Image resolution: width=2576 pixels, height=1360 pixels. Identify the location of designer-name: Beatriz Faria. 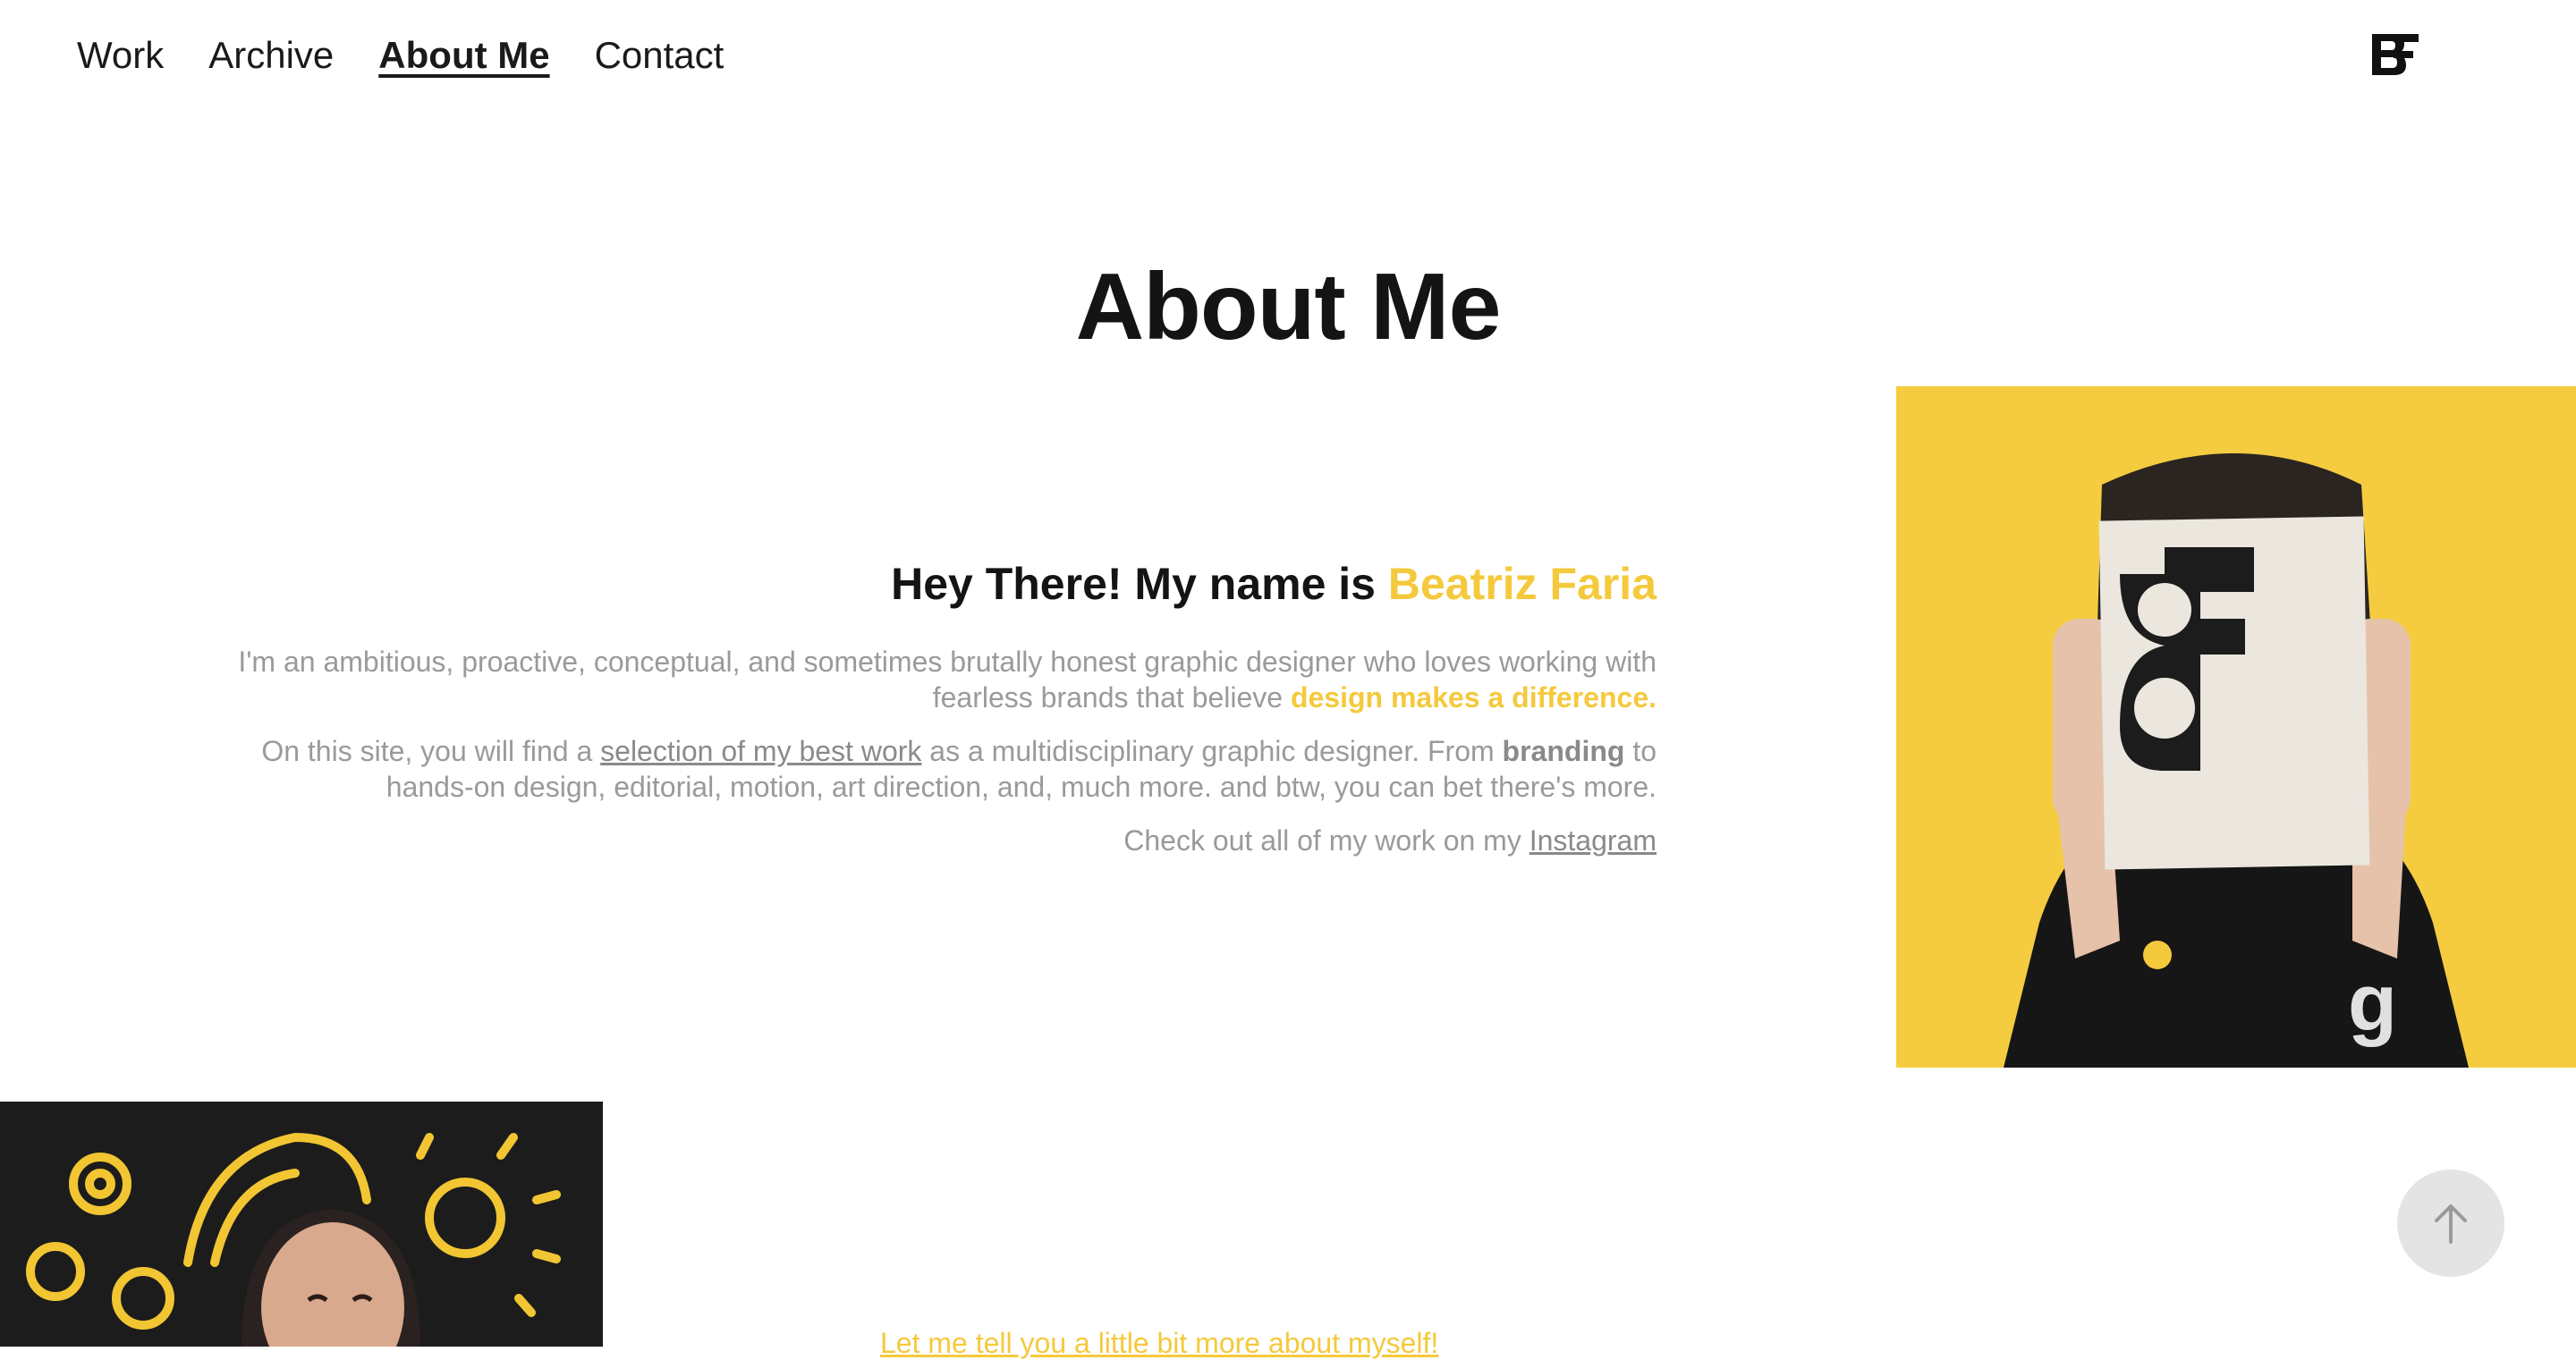
(1522, 584).